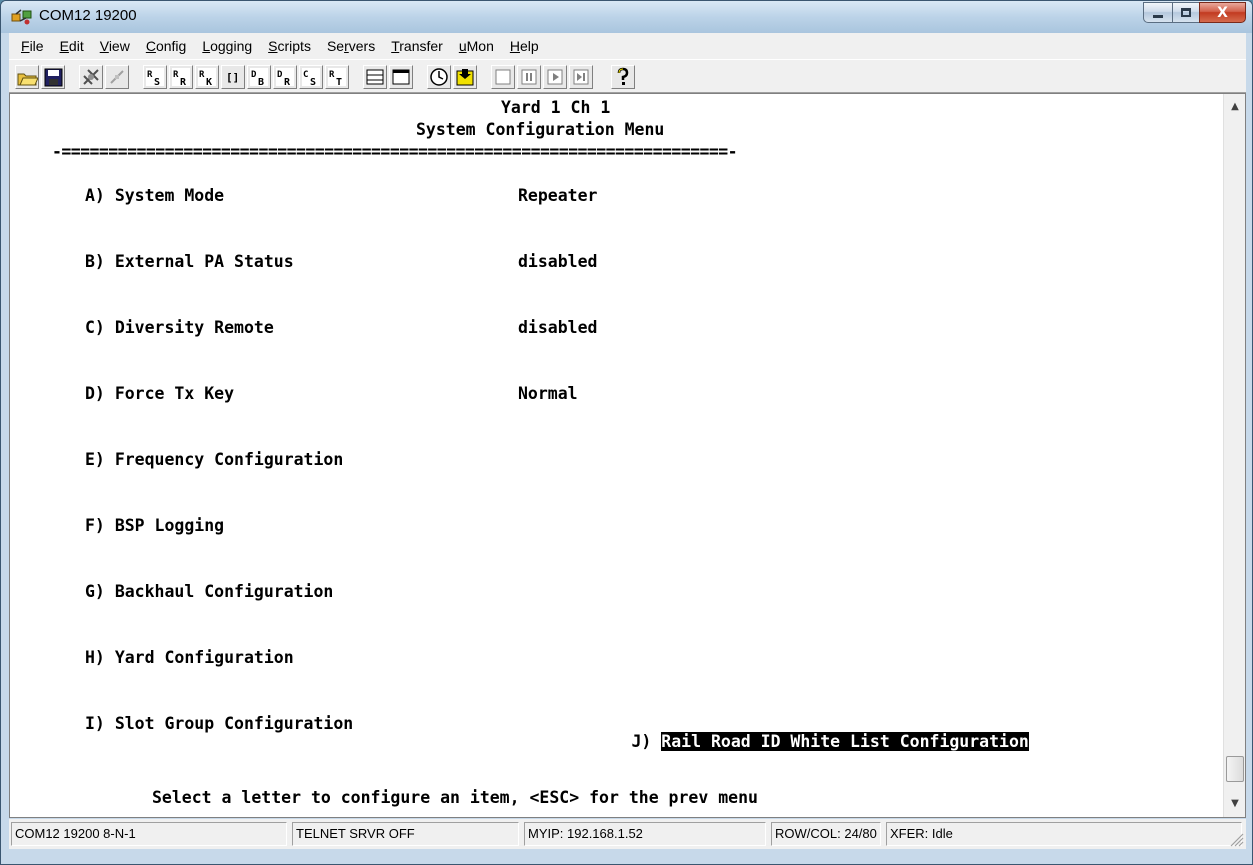 The image size is (1253, 865). I want to click on play-button, so click(555, 77).